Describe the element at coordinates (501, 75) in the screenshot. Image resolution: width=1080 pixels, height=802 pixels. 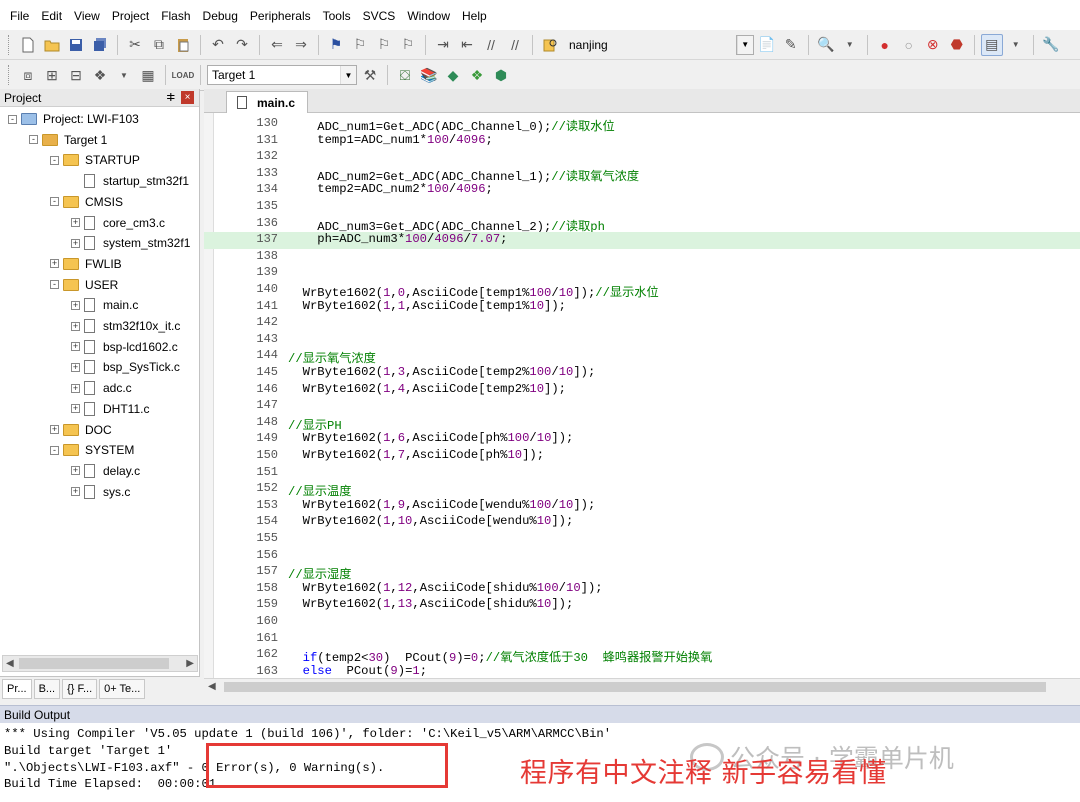
I see `select-software-packs-icon: ⬢` at that location.